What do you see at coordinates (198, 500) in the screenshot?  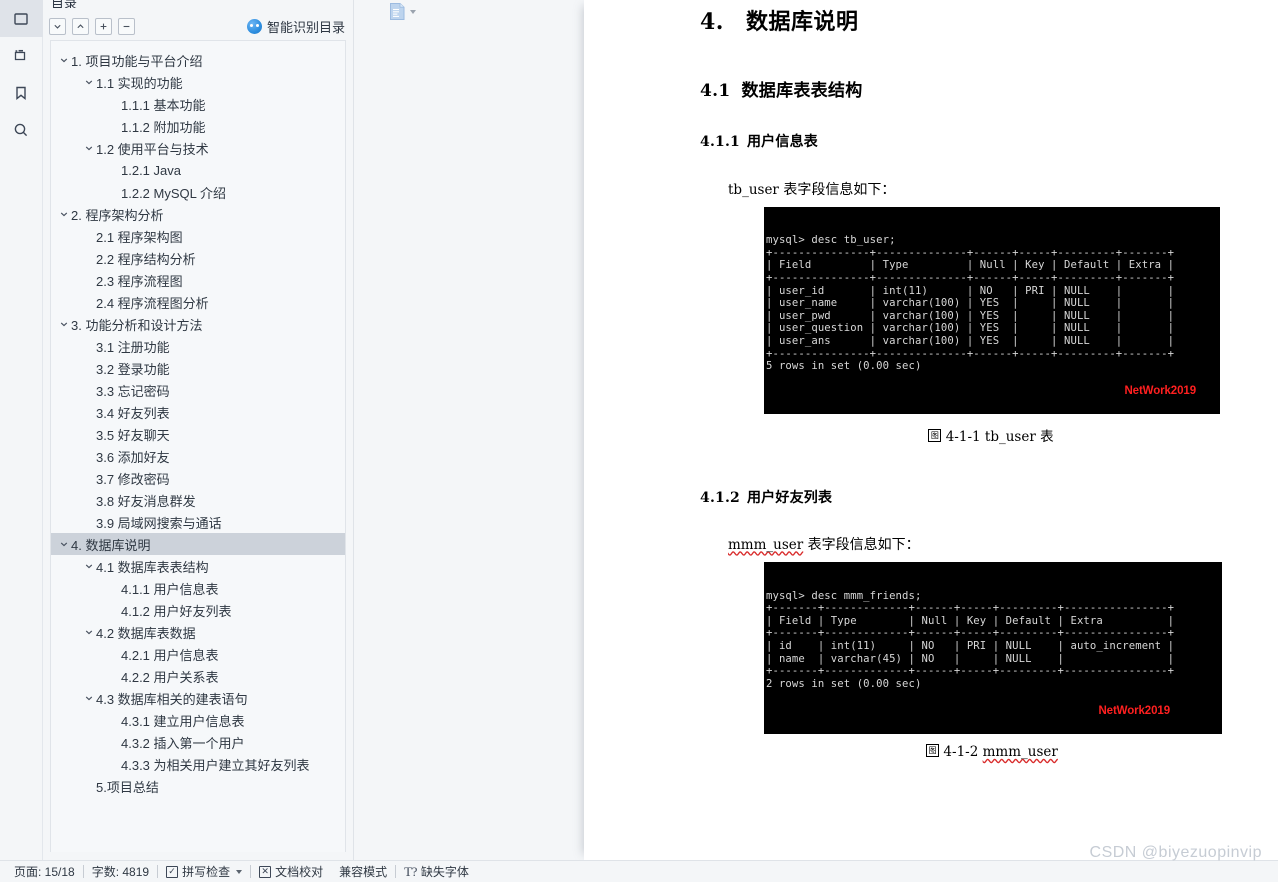 I see `toc-item: 3.8 好友消息群发` at bounding box center [198, 500].